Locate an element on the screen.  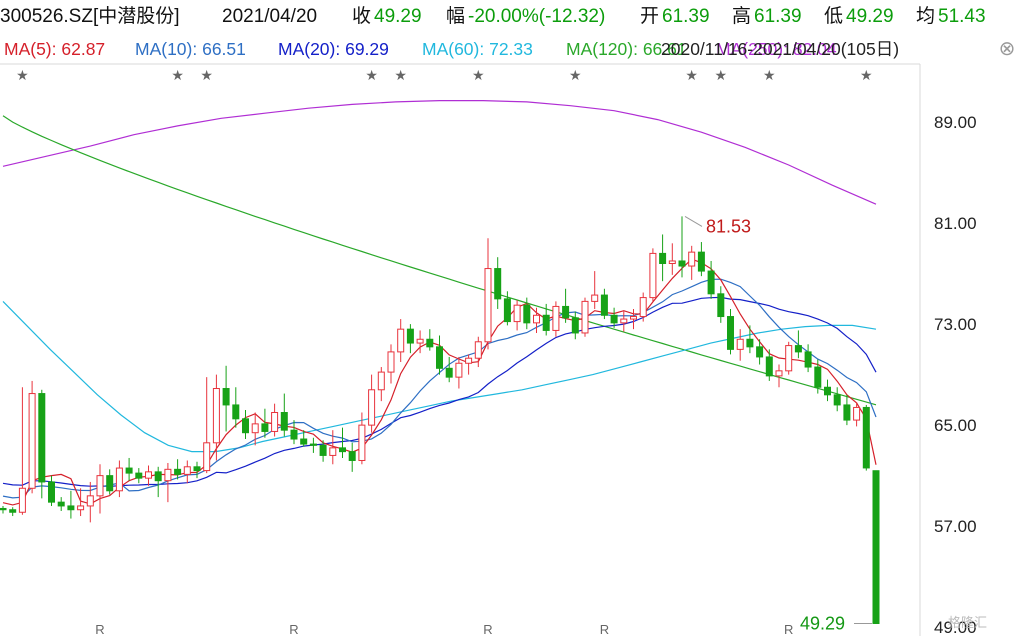
low-price-label: 49.29 is located at coordinates (822, 623).